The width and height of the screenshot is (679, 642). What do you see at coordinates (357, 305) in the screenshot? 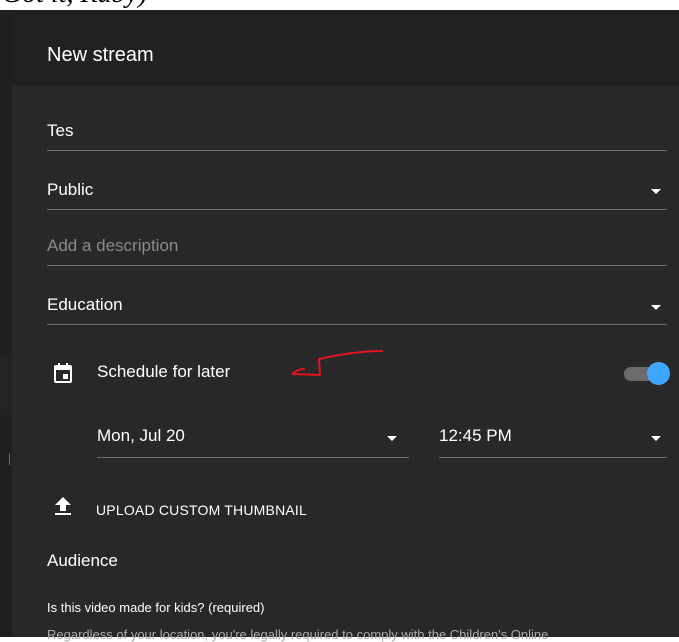
I see `category-select: Education` at bounding box center [357, 305].